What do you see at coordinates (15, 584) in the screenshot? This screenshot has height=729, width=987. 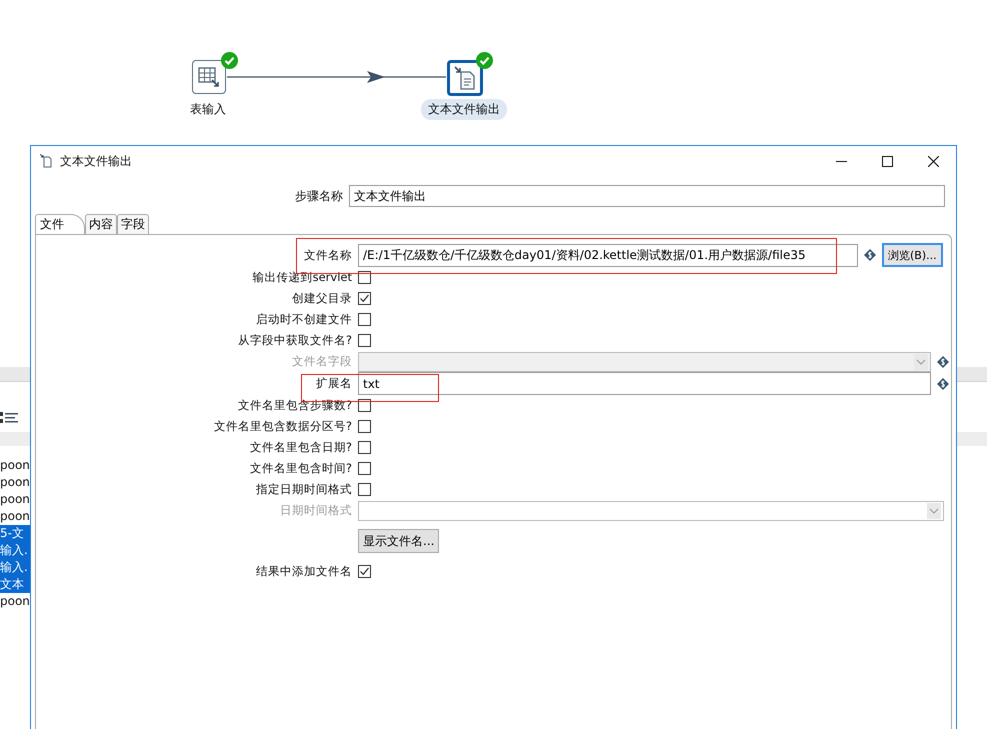 I see `list-item: 文本` at bounding box center [15, 584].